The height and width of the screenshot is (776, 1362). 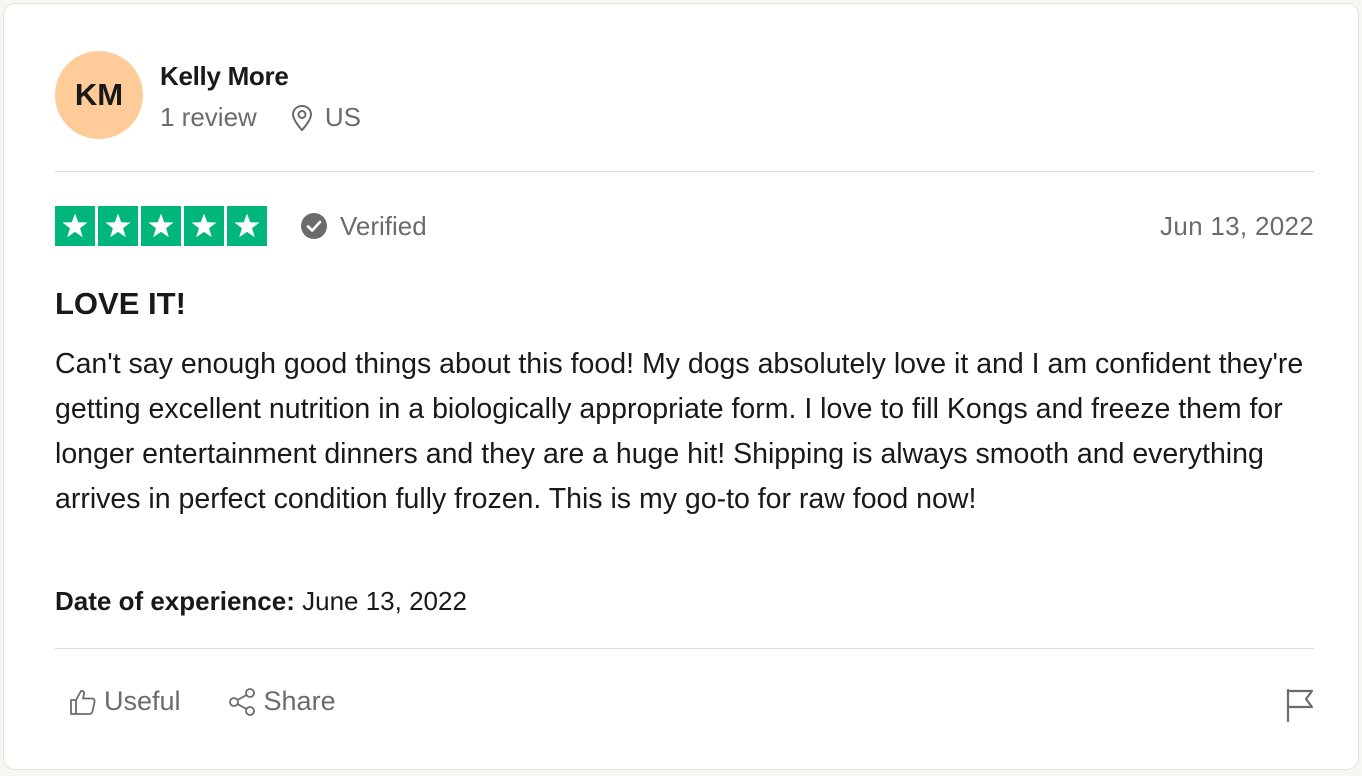 I want to click on date-of-experience: Date of experience: June 13, 2022, so click(x=261, y=601).